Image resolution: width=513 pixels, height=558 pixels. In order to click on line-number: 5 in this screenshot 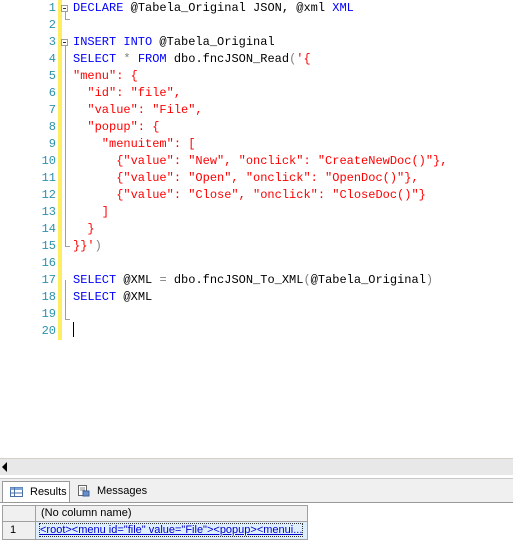, I will do `click(52, 76)`.